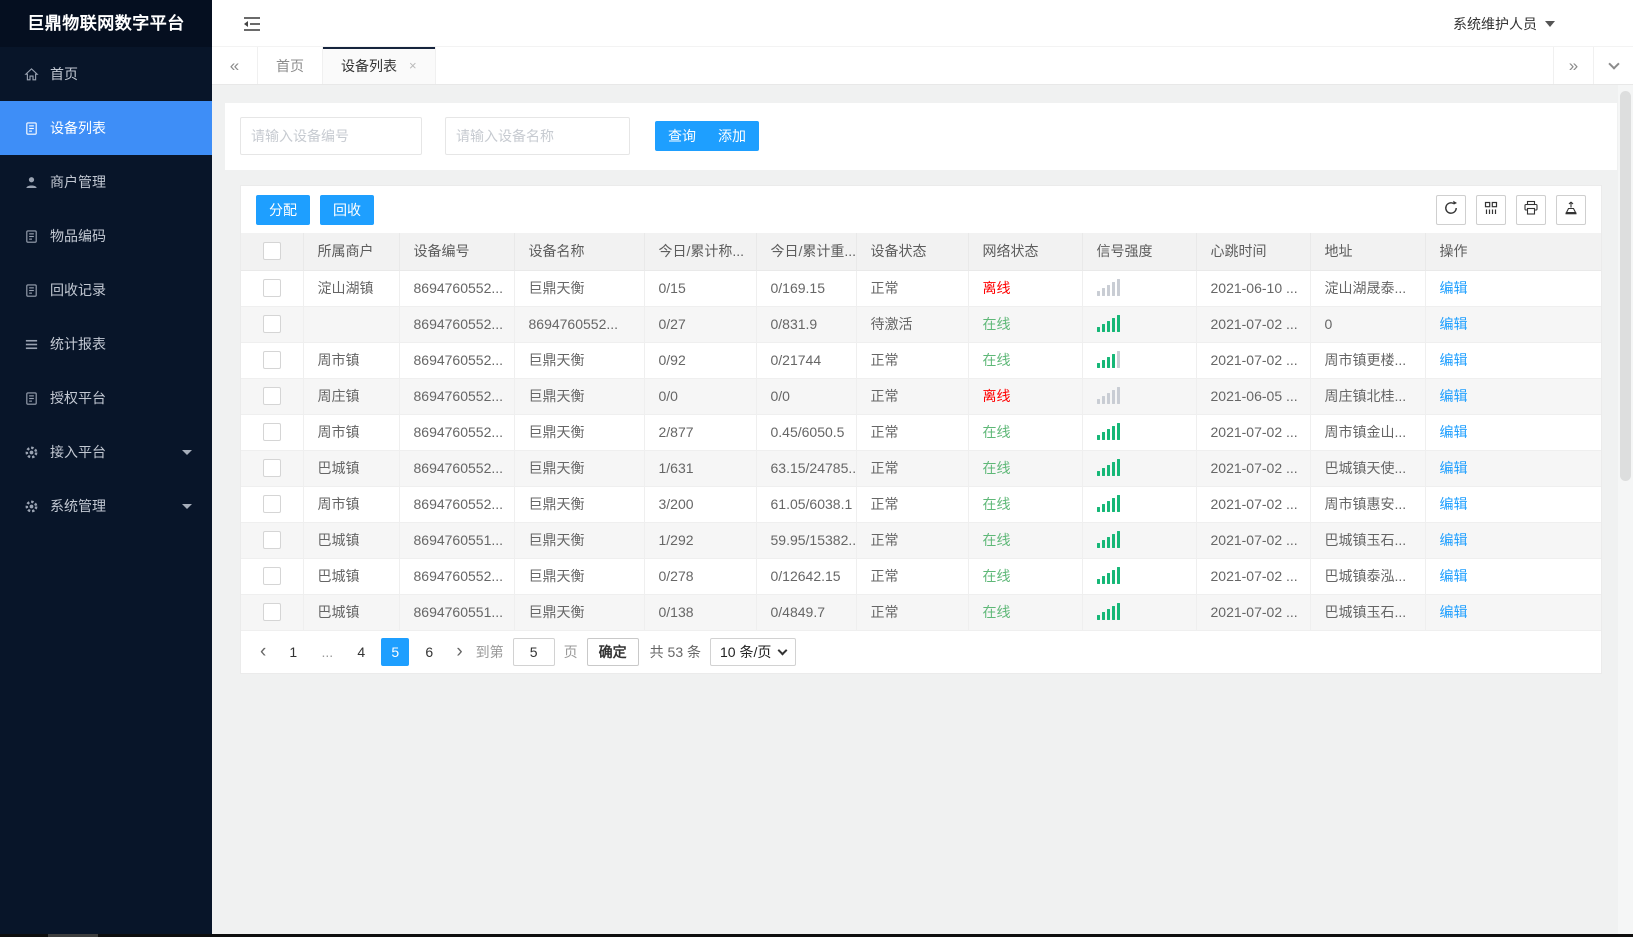 The image size is (1633, 937). What do you see at coordinates (293, 652) in the screenshot?
I see `page-number-1: 1` at bounding box center [293, 652].